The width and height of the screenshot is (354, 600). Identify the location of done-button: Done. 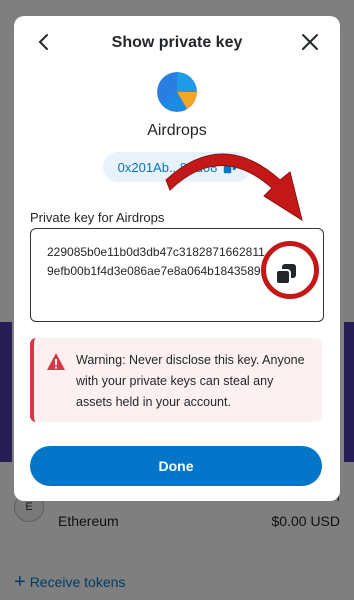
(176, 466).